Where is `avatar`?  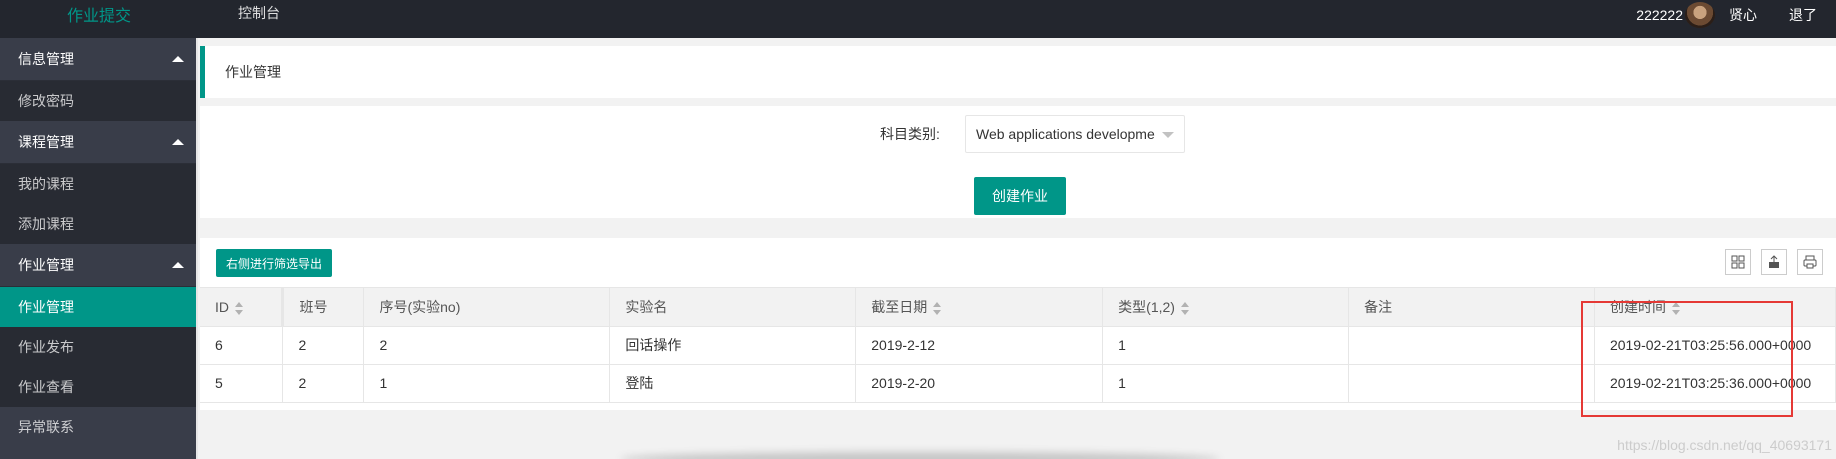 avatar is located at coordinates (1700, 15).